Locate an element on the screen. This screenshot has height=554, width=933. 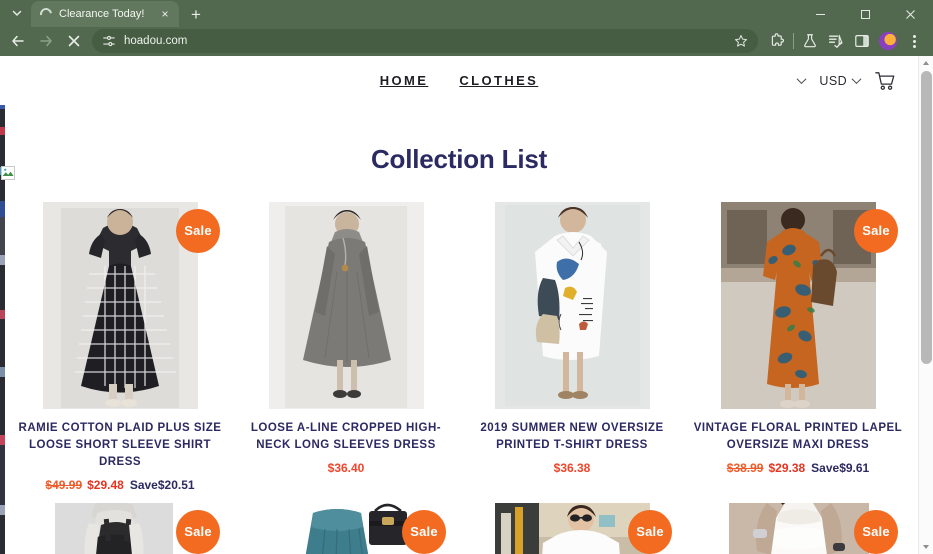
product-price-block: $36.40 is located at coordinates (346, 468).